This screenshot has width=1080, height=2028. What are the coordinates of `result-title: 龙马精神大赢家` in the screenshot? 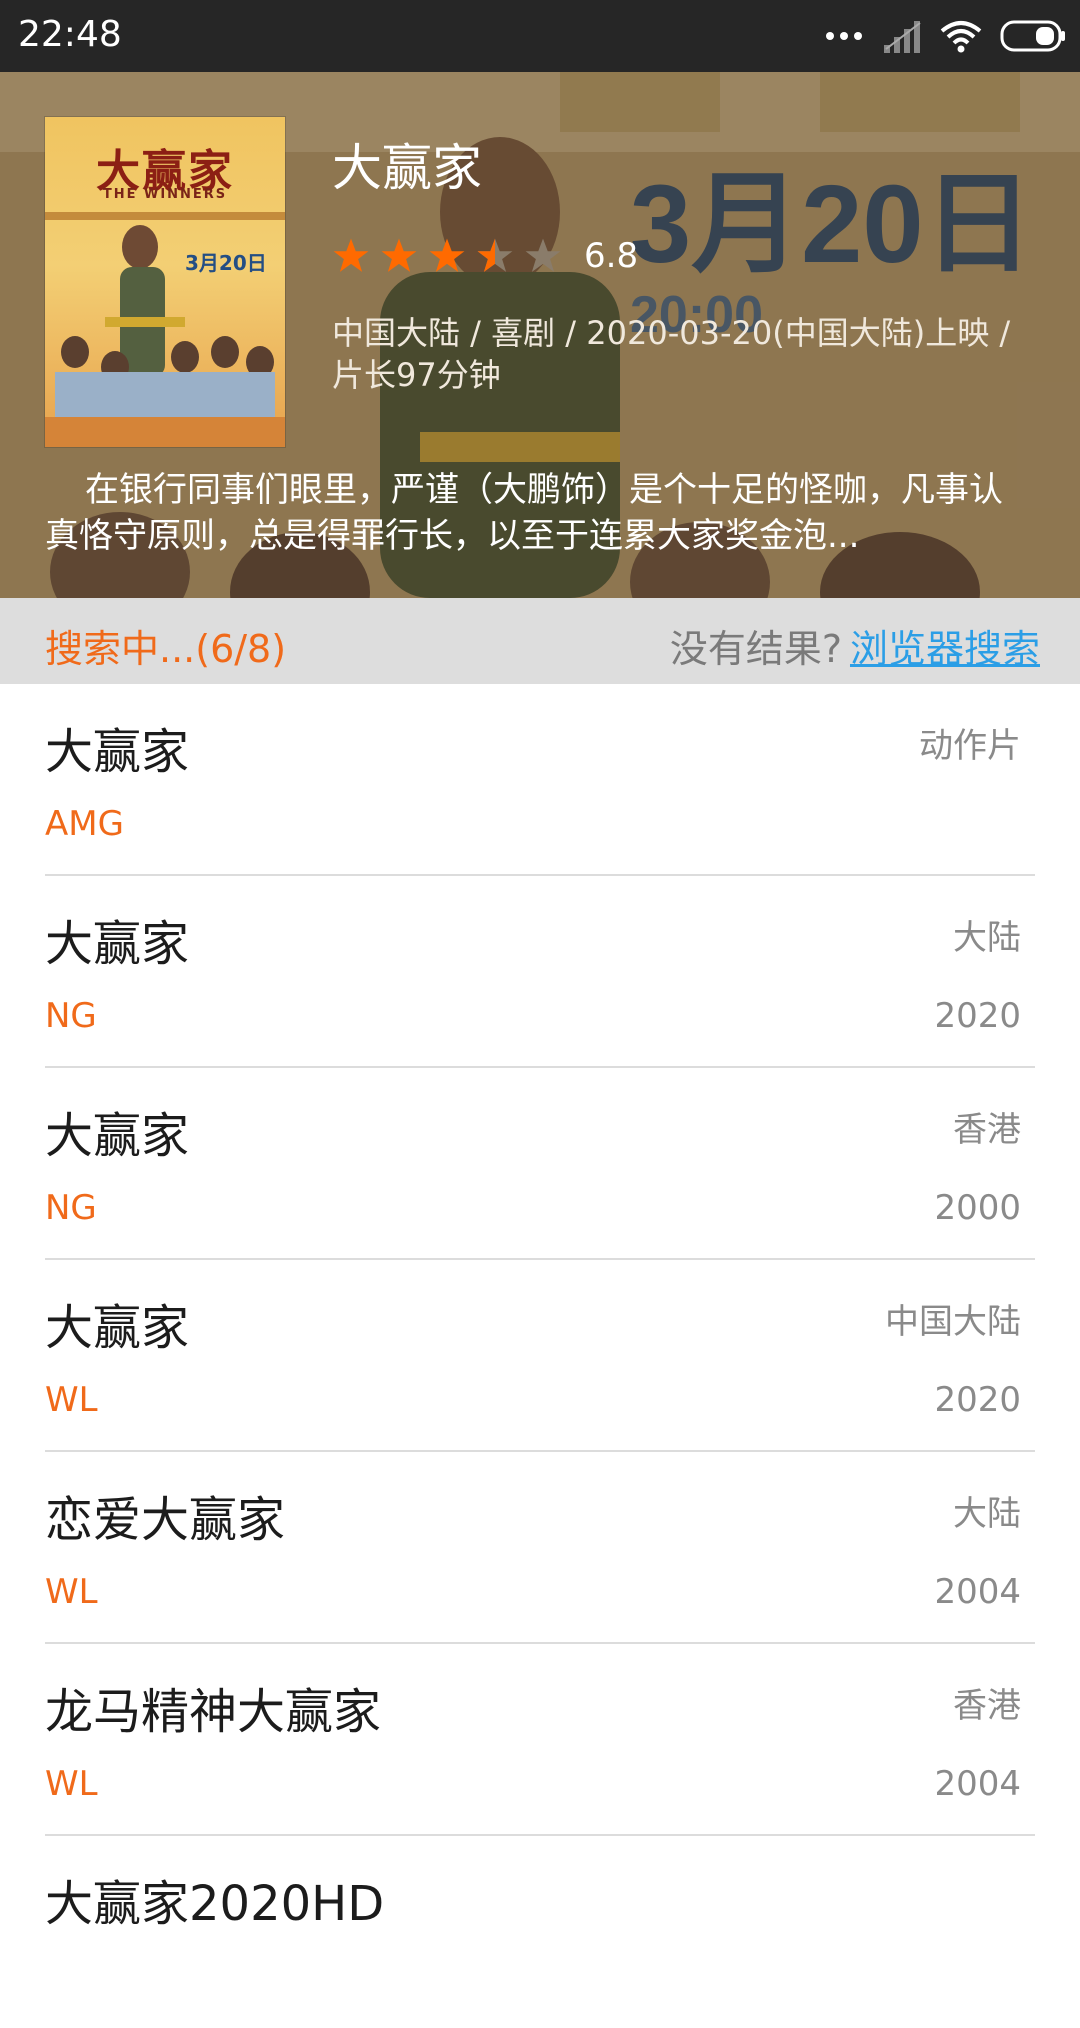 It's located at (213, 1712).